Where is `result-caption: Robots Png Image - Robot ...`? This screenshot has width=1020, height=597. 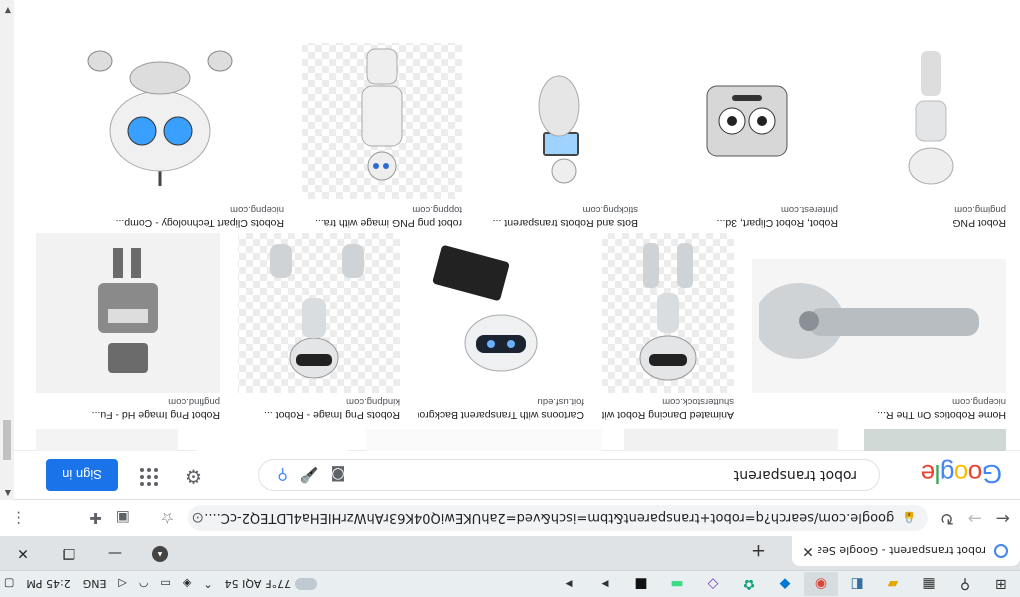
result-caption: Robots Png Image - Robot ... is located at coordinates (319, 415).